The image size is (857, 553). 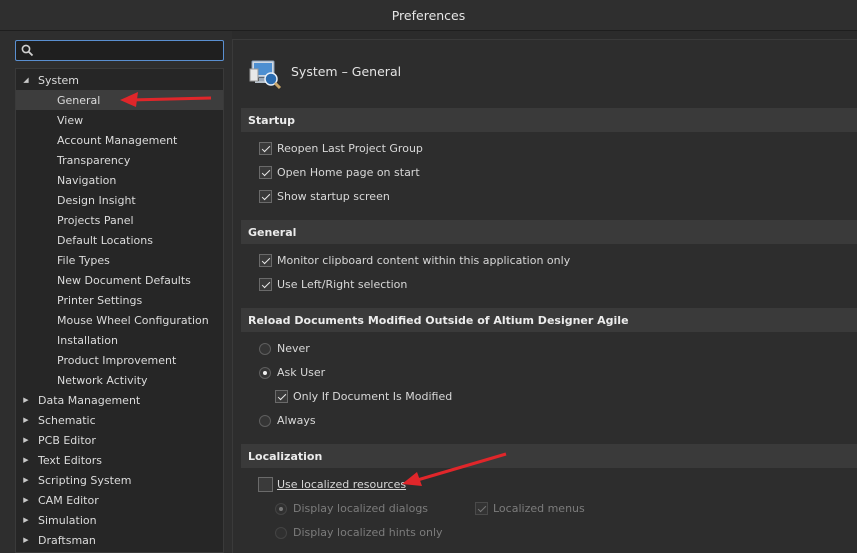 I want to click on section-header-general: General, so click(x=549, y=232).